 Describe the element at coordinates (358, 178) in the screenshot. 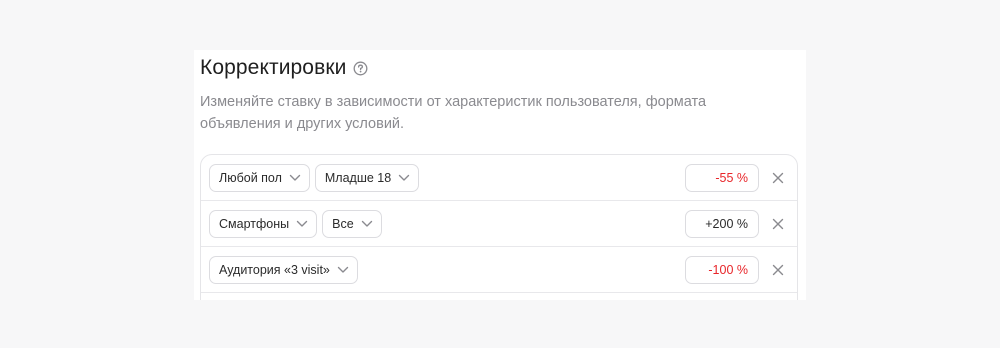

I see `age-select-label: Младше 18` at that location.